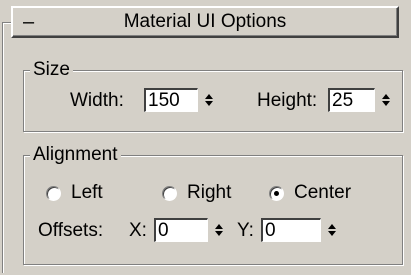 Image resolution: width=411 pixels, height=275 pixels. What do you see at coordinates (386, 100) in the screenshot?
I see `height-spinner-arrows-icon` at bounding box center [386, 100].